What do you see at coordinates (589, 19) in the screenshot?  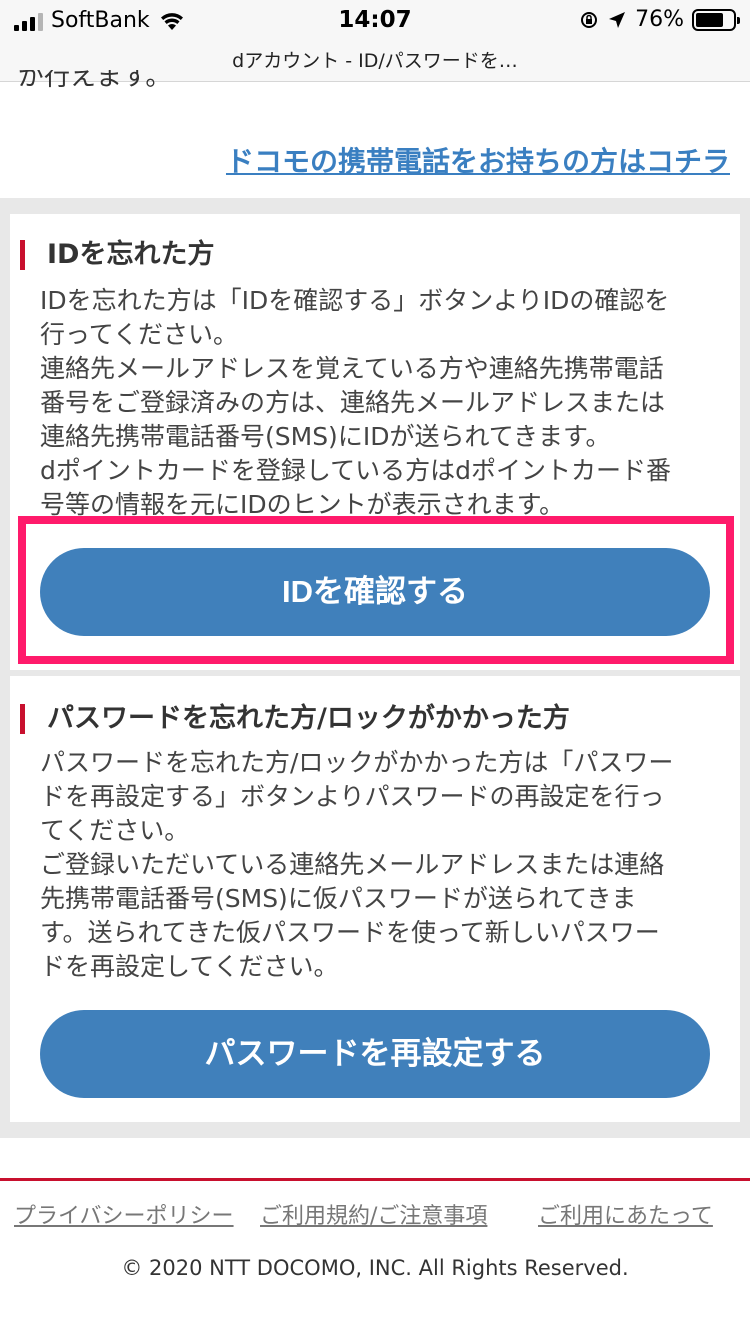 I see `orientation-lock-icon` at bounding box center [589, 19].